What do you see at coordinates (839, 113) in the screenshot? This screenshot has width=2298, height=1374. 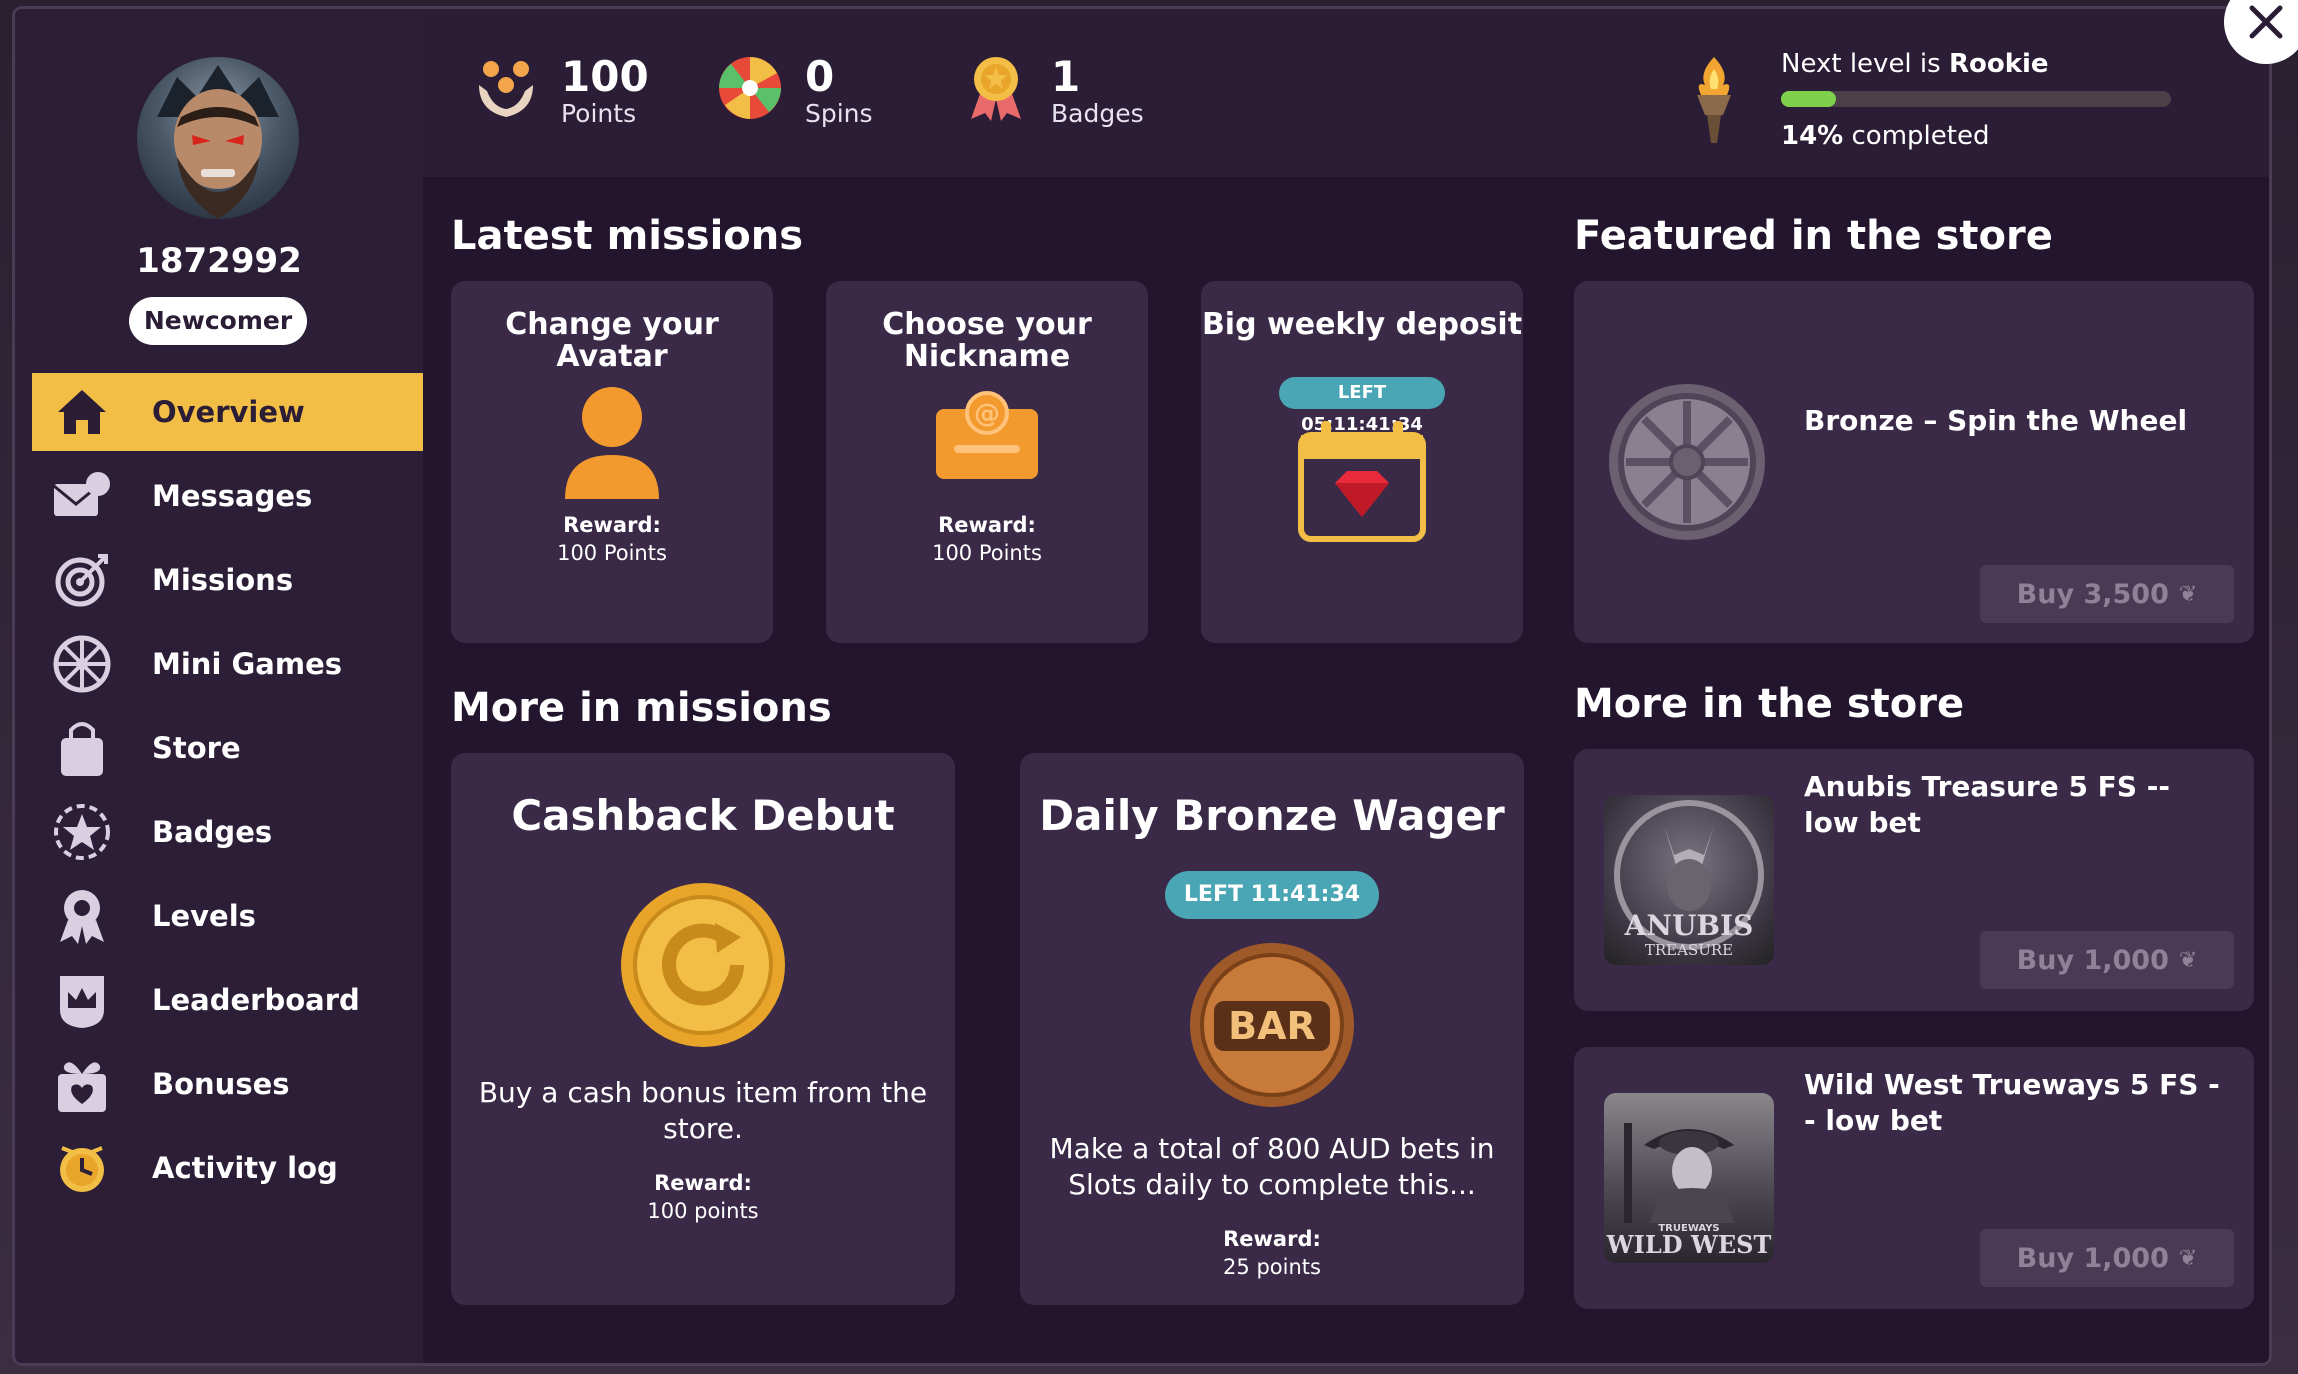 I see `spins-label: Spins` at bounding box center [839, 113].